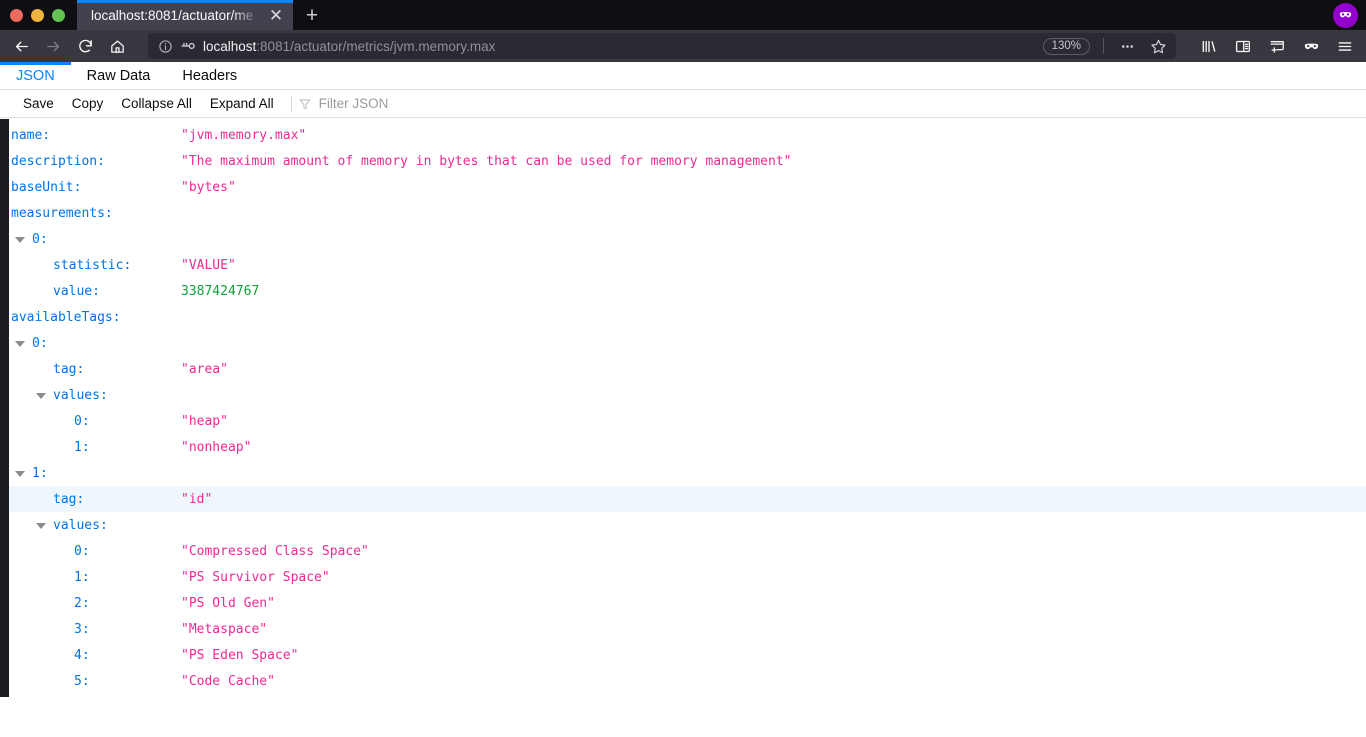 This screenshot has height=737, width=1366. I want to click on json-row: 1: "PS Survivor Space", so click(683, 577).